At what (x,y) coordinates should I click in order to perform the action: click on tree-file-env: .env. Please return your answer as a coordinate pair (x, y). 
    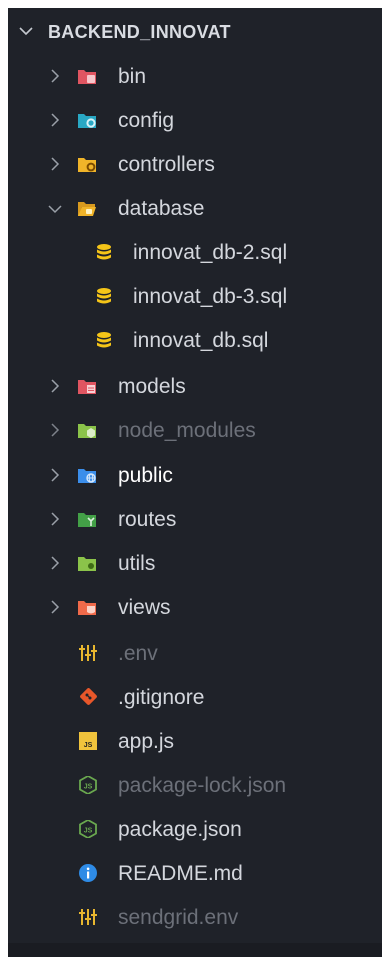
    Looking at the image, I should click on (195, 653).